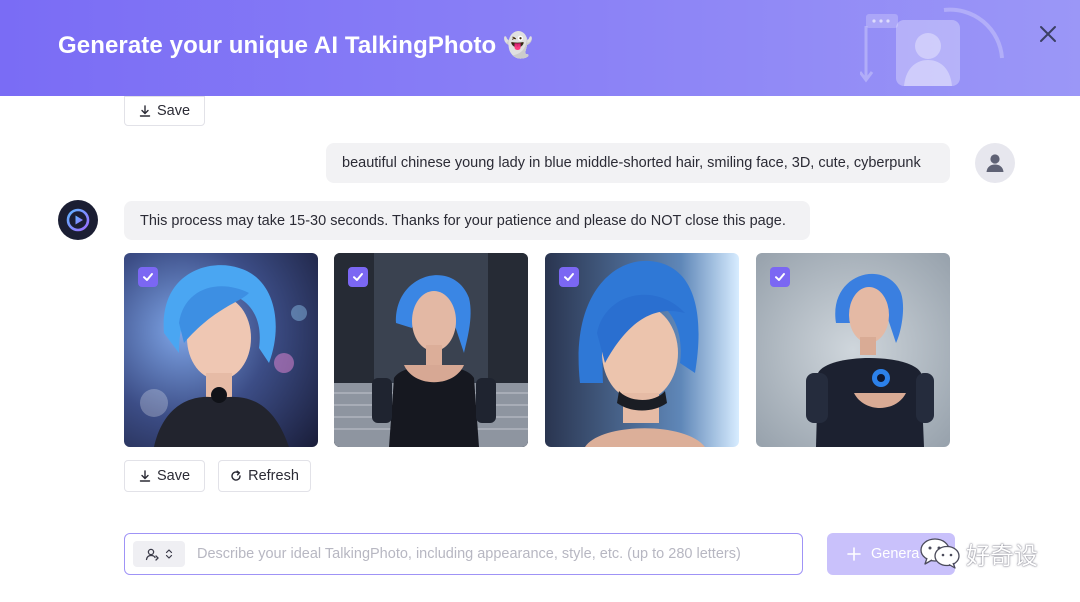  What do you see at coordinates (932, 46) in the screenshot?
I see `talking-photo-illustration-icon` at bounding box center [932, 46].